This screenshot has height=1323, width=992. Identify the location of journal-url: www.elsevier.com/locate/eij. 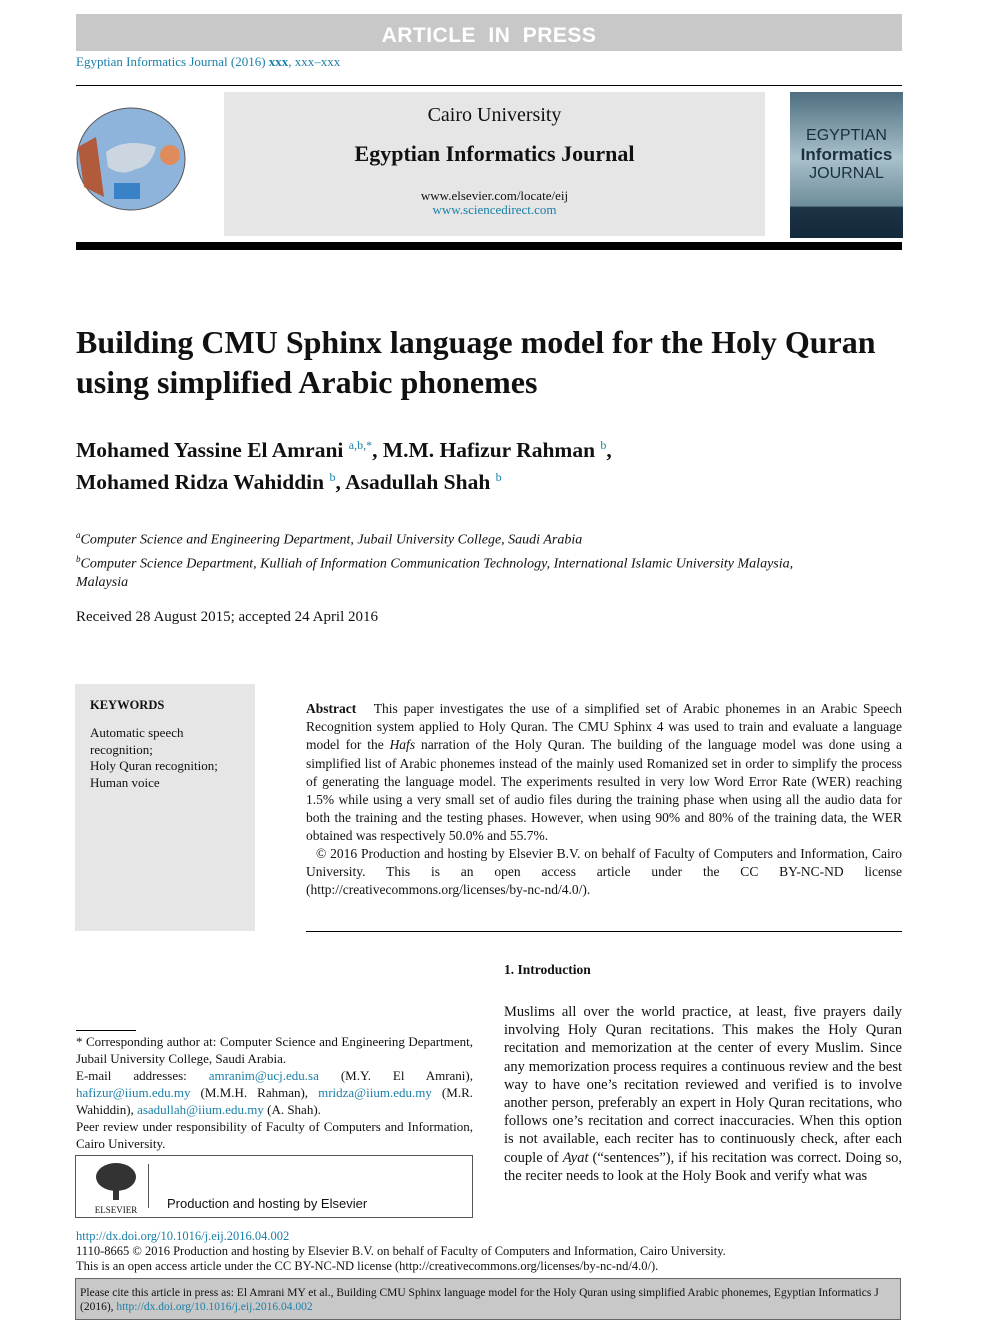
(494, 196).